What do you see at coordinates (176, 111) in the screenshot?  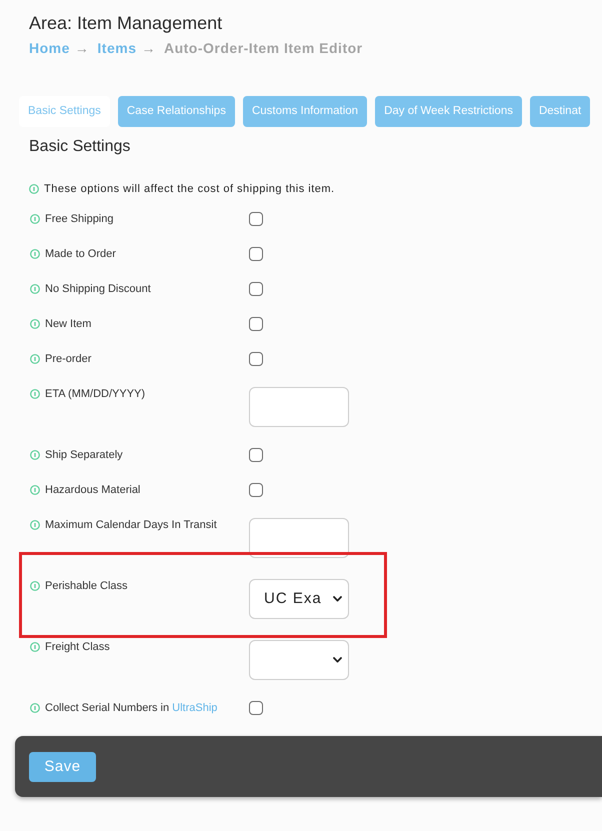 I see `tab: Case Relationships` at bounding box center [176, 111].